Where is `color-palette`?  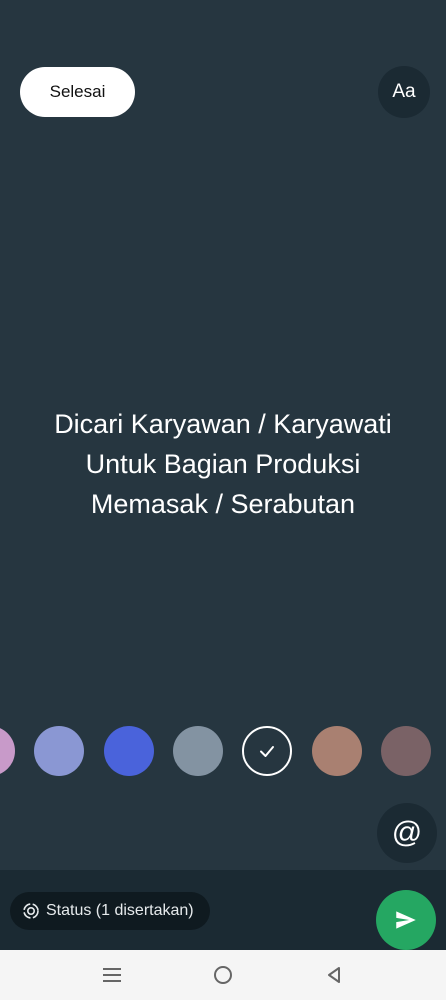 color-palette is located at coordinates (223, 752).